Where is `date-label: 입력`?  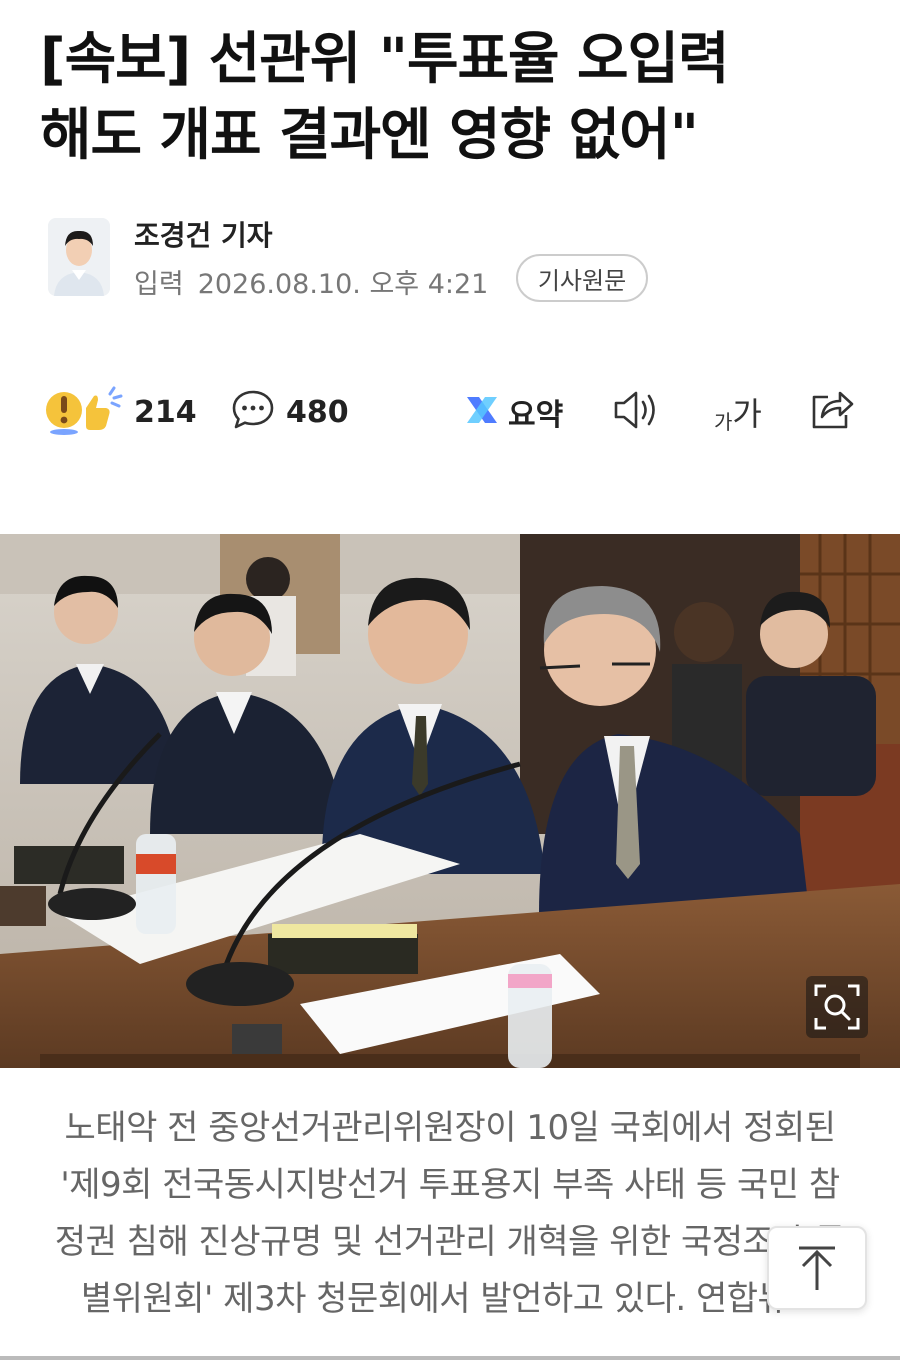
date-label: 입력 is located at coordinates (159, 284).